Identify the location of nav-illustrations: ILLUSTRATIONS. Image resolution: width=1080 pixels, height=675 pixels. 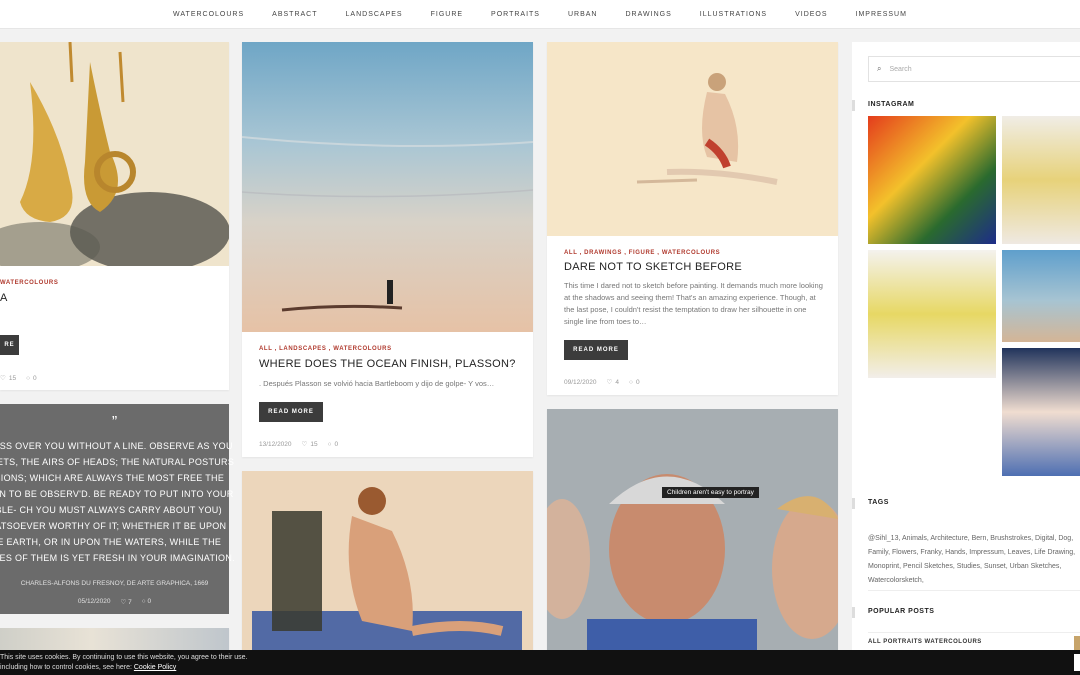
(733, 14).